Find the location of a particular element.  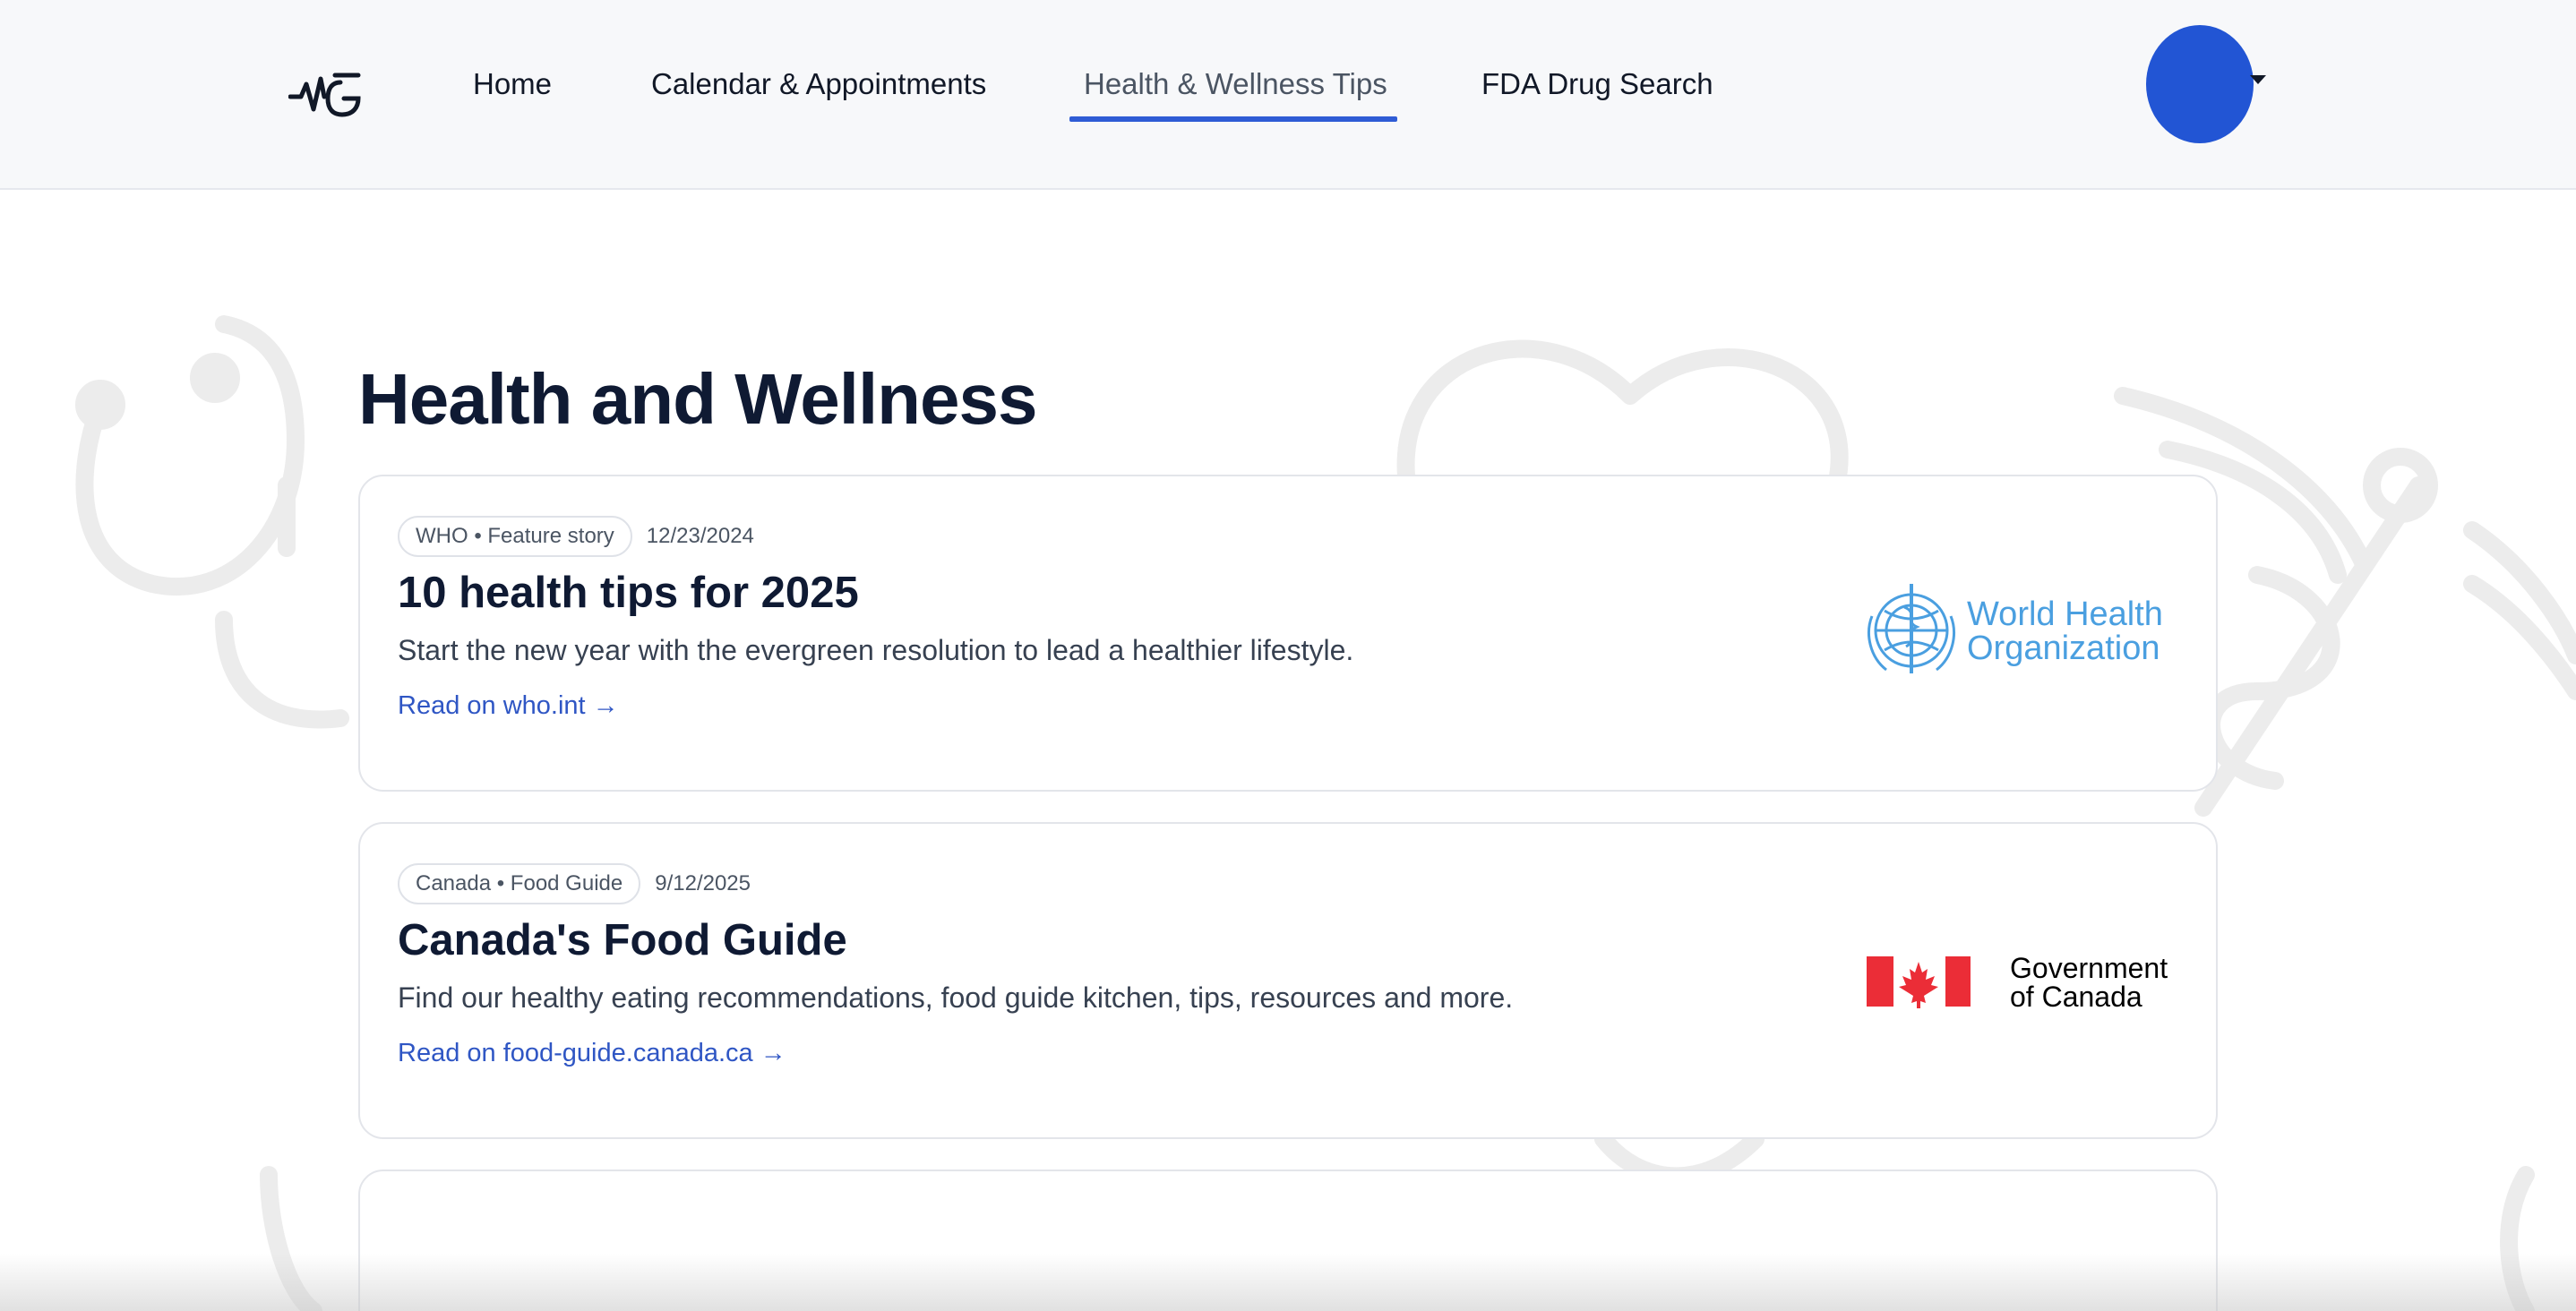

read-on-who-link: Read on who.int → is located at coordinates (508, 706).